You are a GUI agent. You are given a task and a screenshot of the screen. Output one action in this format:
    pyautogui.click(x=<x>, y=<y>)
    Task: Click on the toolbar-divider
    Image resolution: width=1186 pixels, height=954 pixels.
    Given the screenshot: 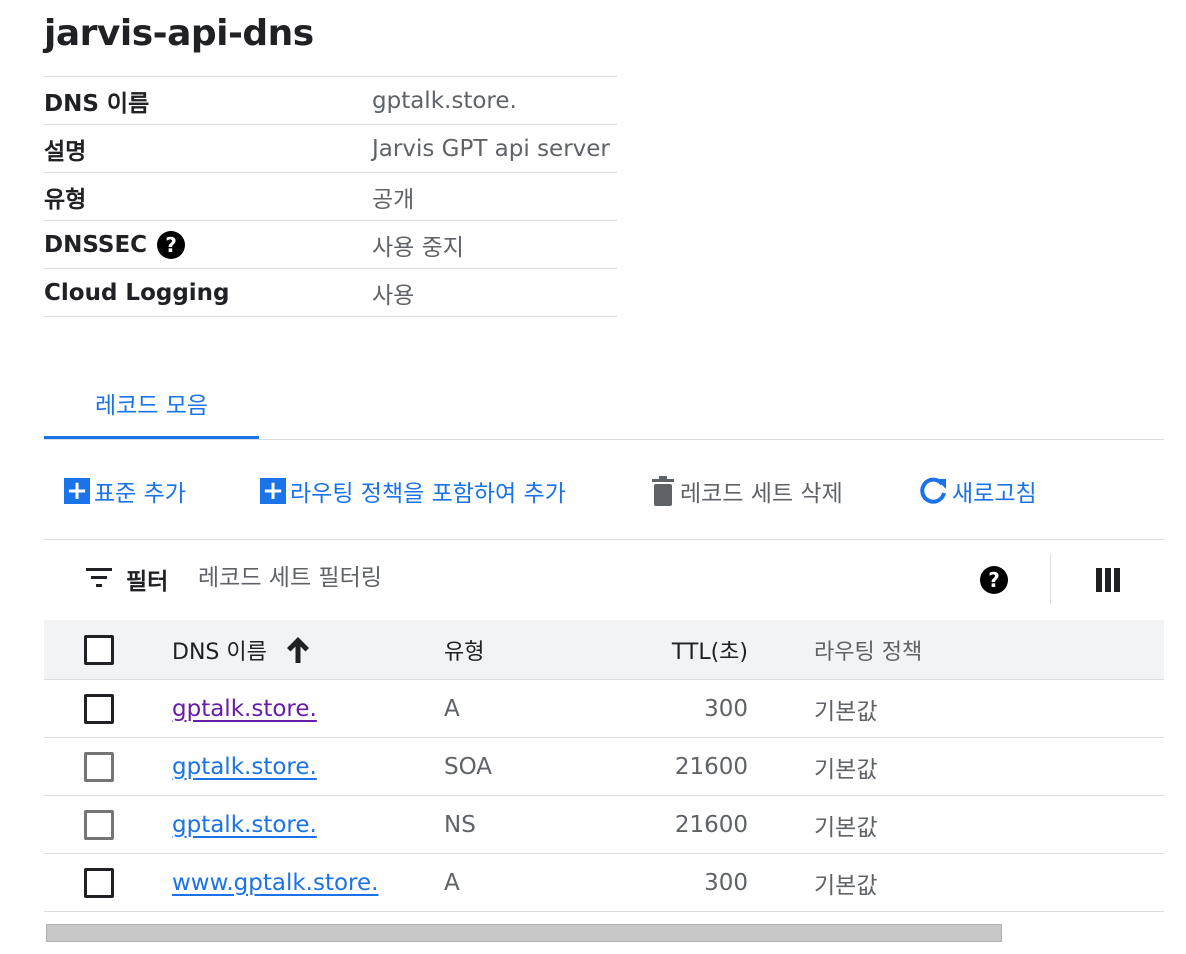 What is the action you would take?
    pyautogui.click(x=1050, y=579)
    